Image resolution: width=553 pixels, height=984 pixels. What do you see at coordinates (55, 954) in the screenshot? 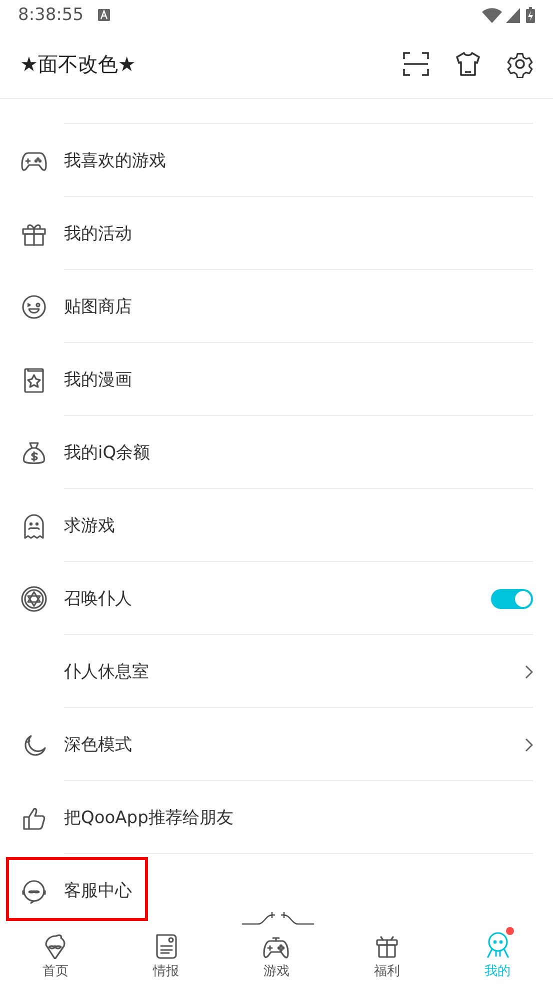
I see `nav-tab: 首页` at bounding box center [55, 954].